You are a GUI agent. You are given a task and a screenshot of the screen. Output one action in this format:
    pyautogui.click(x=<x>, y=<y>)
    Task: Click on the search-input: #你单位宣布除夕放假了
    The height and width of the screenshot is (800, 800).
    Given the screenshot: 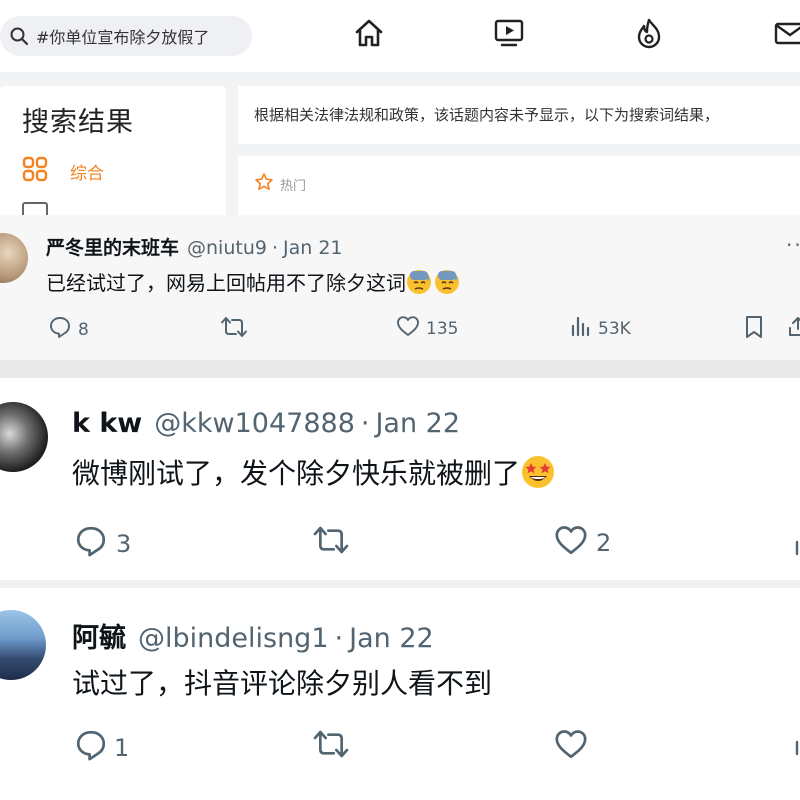 What is the action you would take?
    pyautogui.click(x=126, y=36)
    